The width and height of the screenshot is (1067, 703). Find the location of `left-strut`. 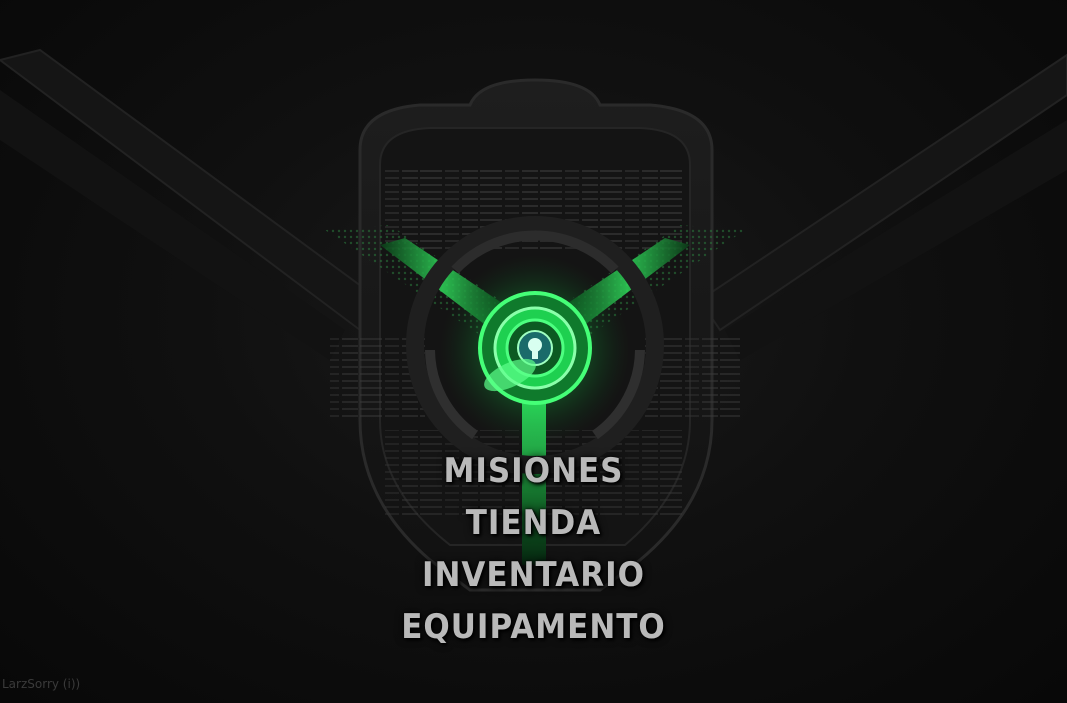

left-strut is located at coordinates (191, 190).